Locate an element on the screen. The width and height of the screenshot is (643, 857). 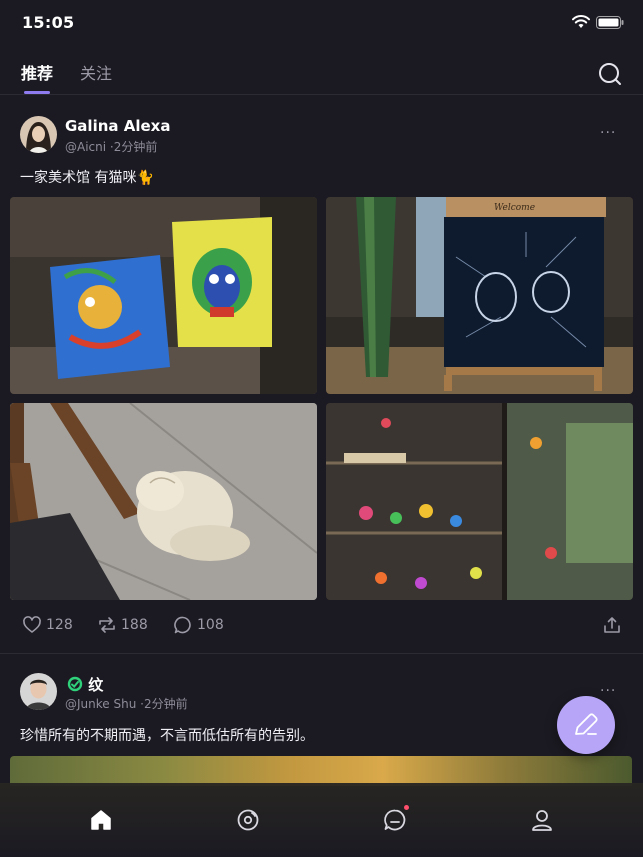
repost-button: 188 is located at coordinates (122, 625).